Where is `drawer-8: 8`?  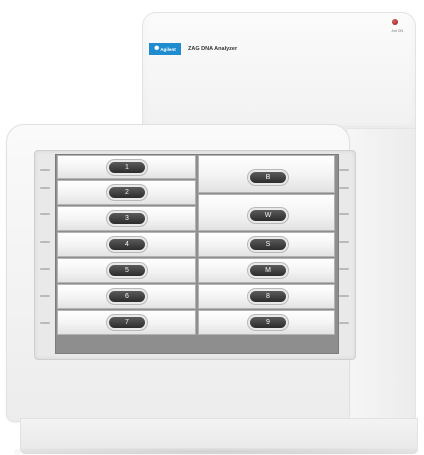
drawer-8: 8 is located at coordinates (266, 296).